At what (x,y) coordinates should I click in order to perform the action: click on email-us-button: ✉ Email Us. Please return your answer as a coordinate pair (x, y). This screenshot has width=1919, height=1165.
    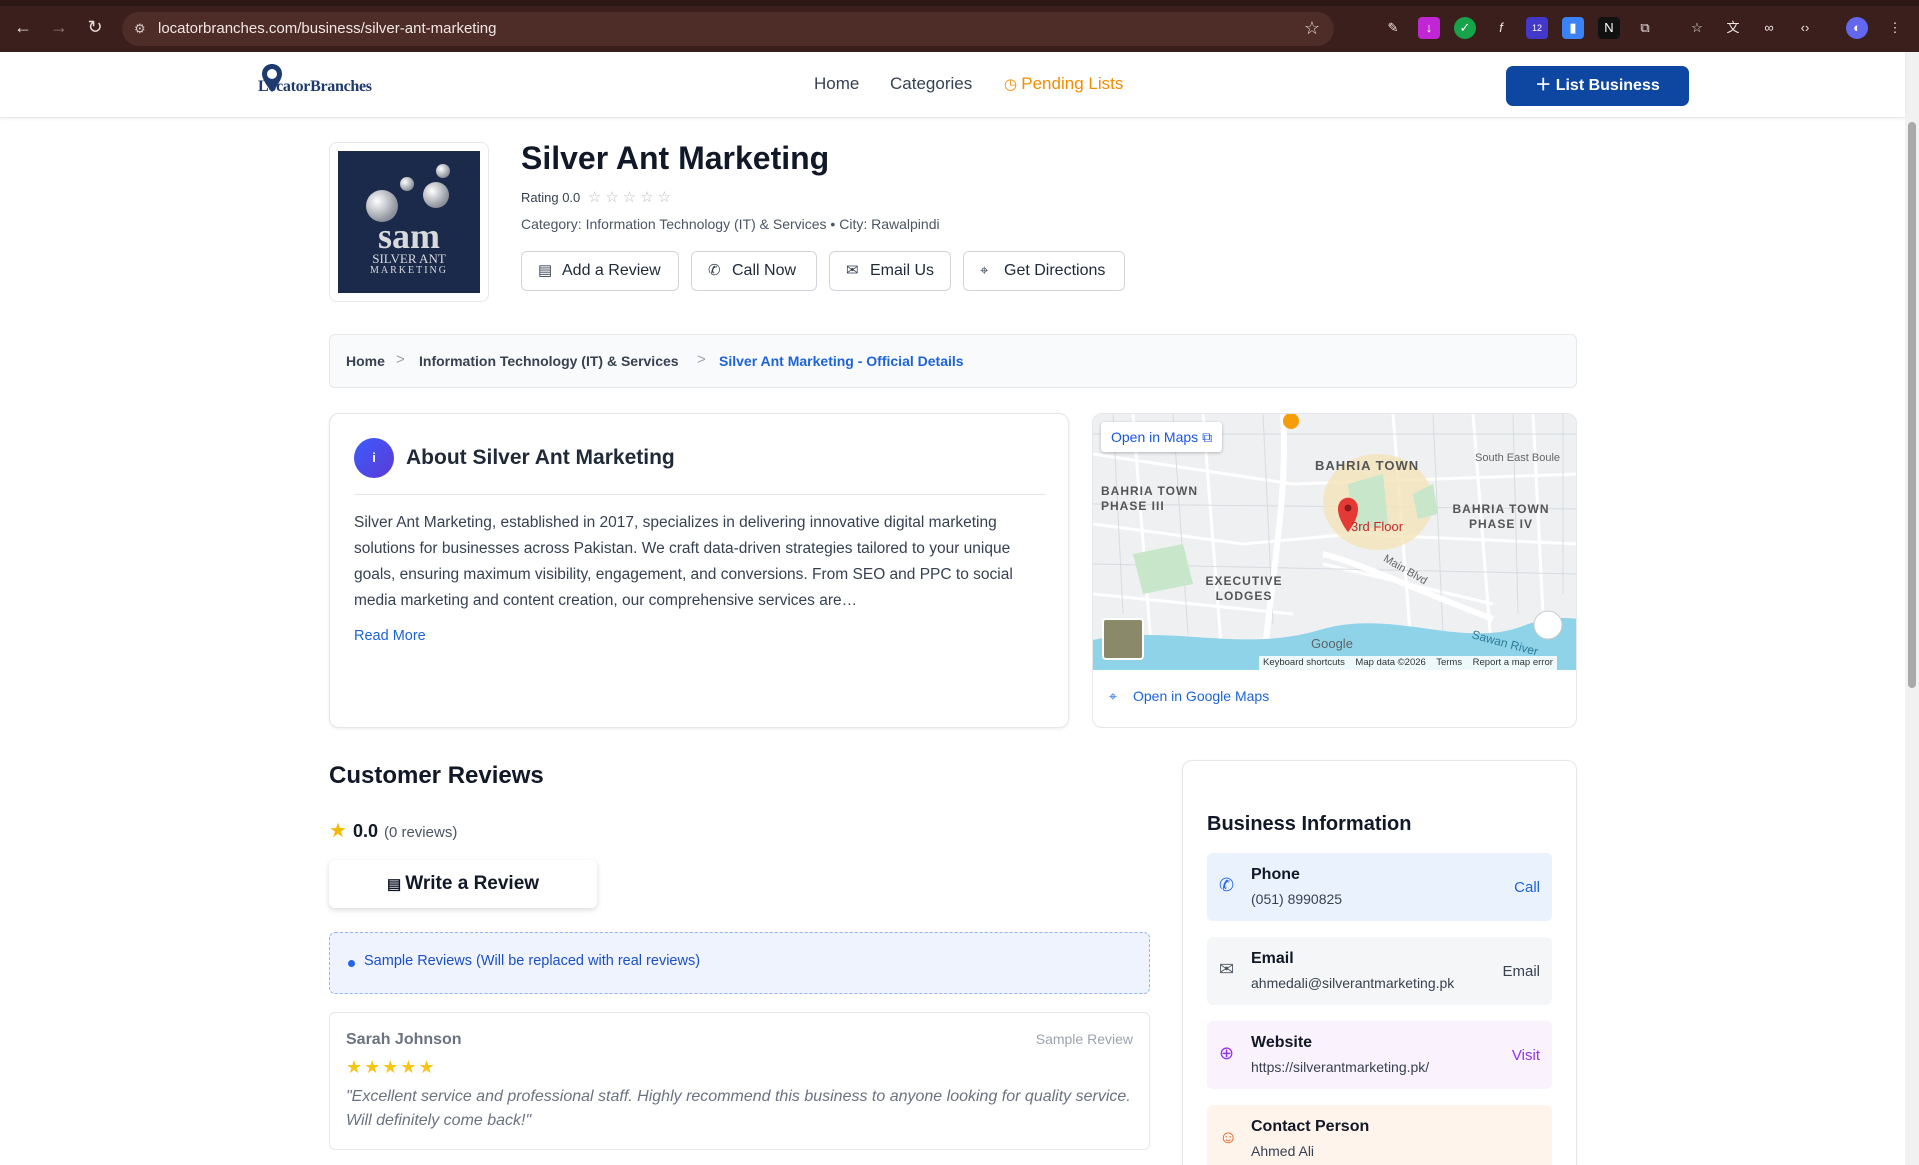
    Looking at the image, I should click on (890, 271).